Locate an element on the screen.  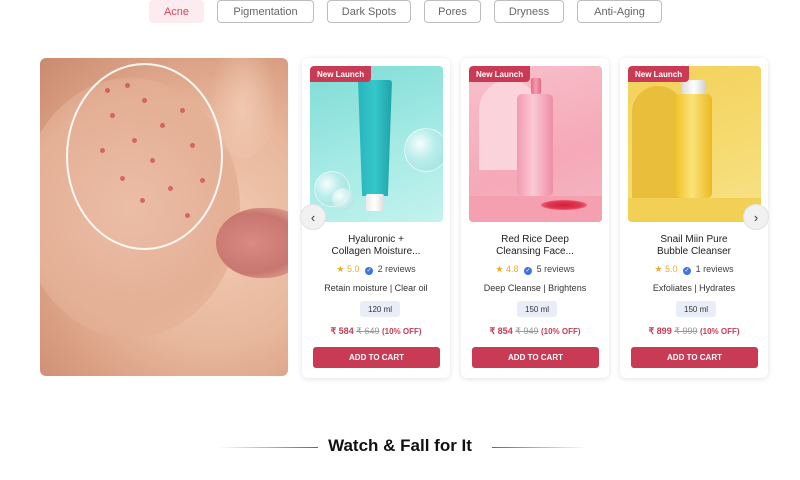
tab-anti-aging: Anti-Aging is located at coordinates (619, 11).